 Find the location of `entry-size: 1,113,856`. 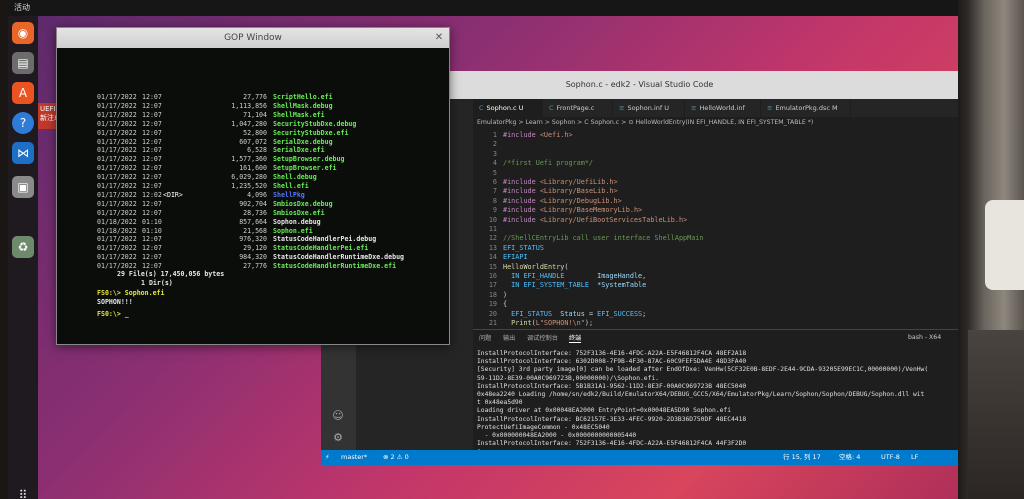

entry-size: 1,113,856 is located at coordinates (249, 105).